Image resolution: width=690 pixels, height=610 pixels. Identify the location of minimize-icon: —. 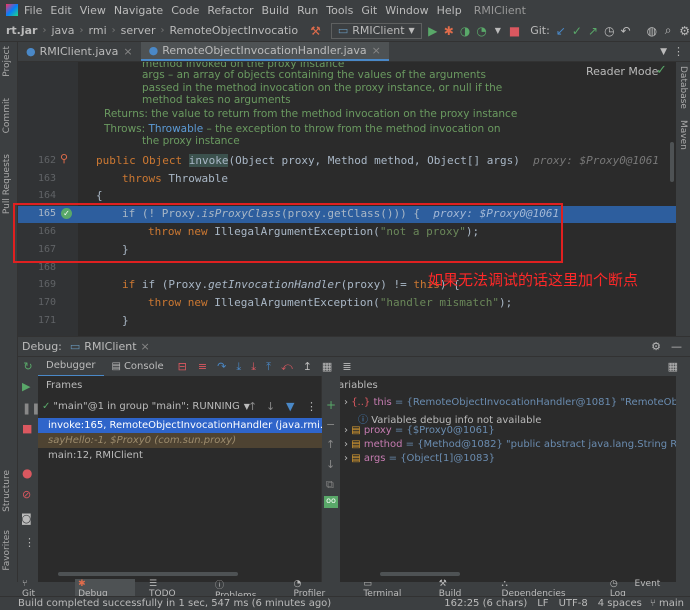
(676, 346).